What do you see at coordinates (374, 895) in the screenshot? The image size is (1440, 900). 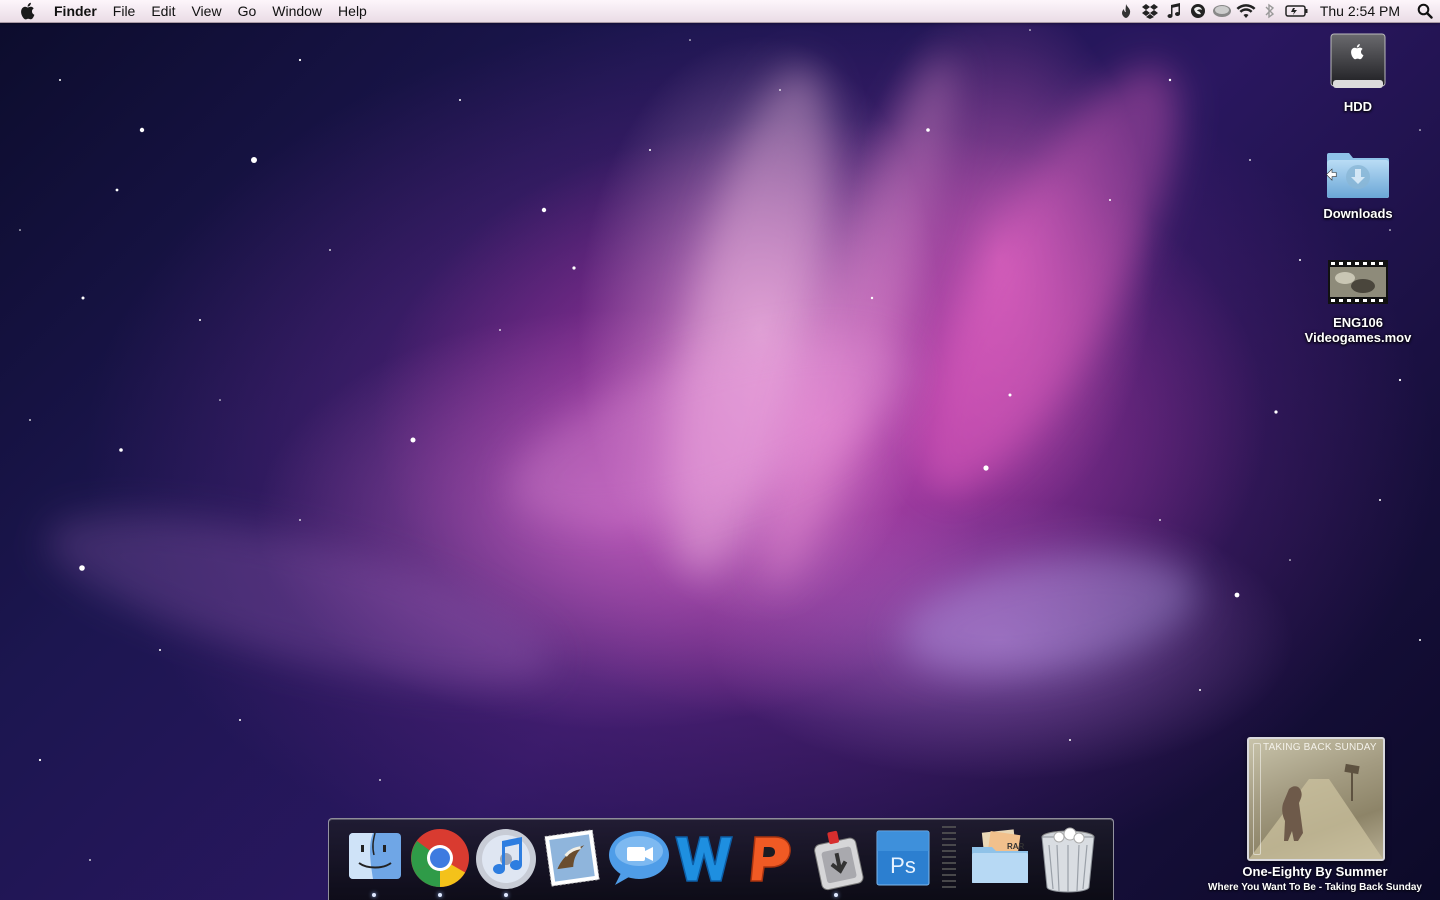 I see `running-indicator-finder` at bounding box center [374, 895].